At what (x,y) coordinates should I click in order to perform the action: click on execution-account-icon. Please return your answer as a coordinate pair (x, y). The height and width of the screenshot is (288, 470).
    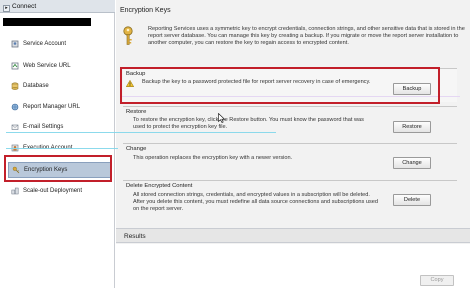
    Looking at the image, I should click on (15, 148).